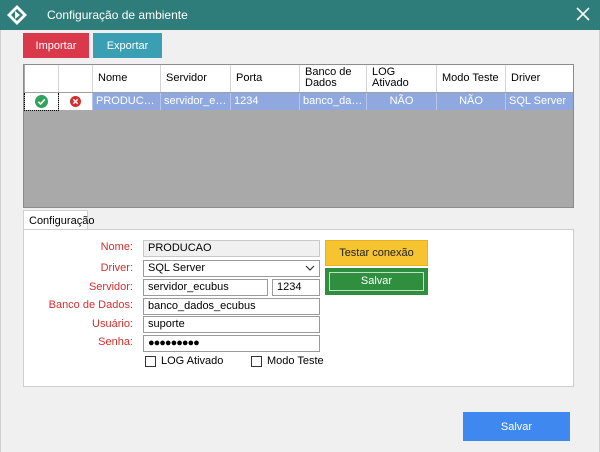 Image resolution: width=600 pixels, height=452 pixels. I want to click on remove-circle-icon, so click(75, 101).